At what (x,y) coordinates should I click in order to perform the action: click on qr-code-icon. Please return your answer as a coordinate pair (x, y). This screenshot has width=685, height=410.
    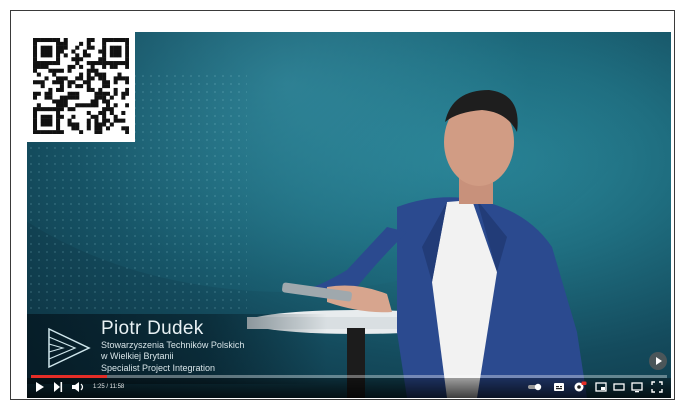
    Looking at the image, I should click on (81, 86).